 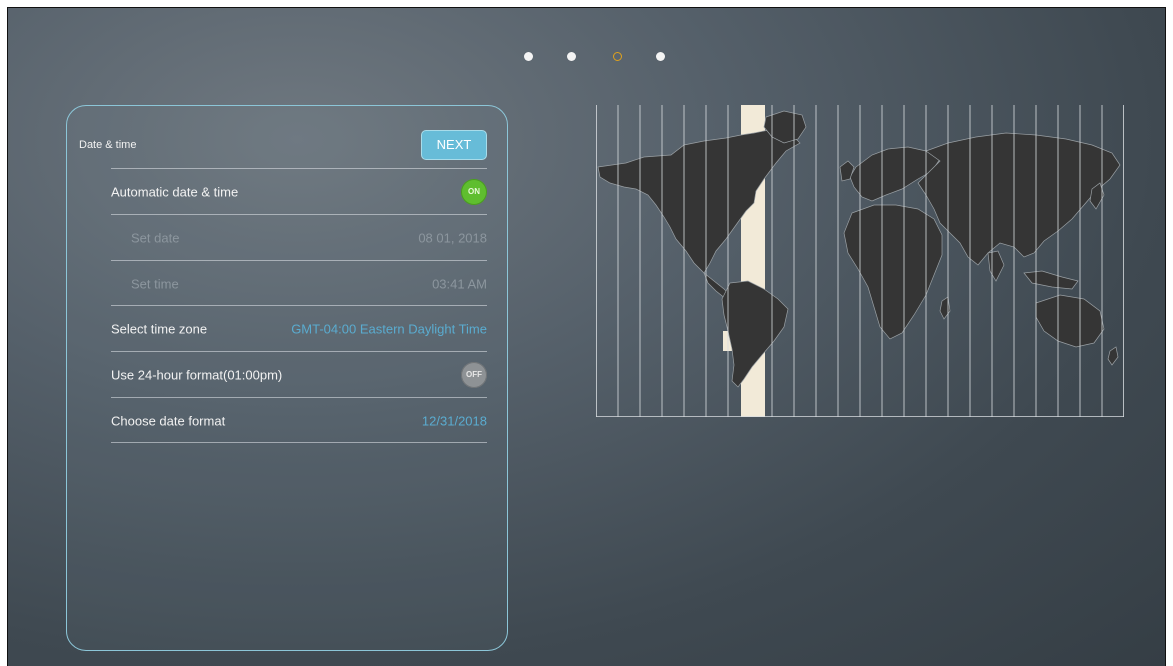 I want to click on automatic-date-time-toggle: ON, so click(x=474, y=191).